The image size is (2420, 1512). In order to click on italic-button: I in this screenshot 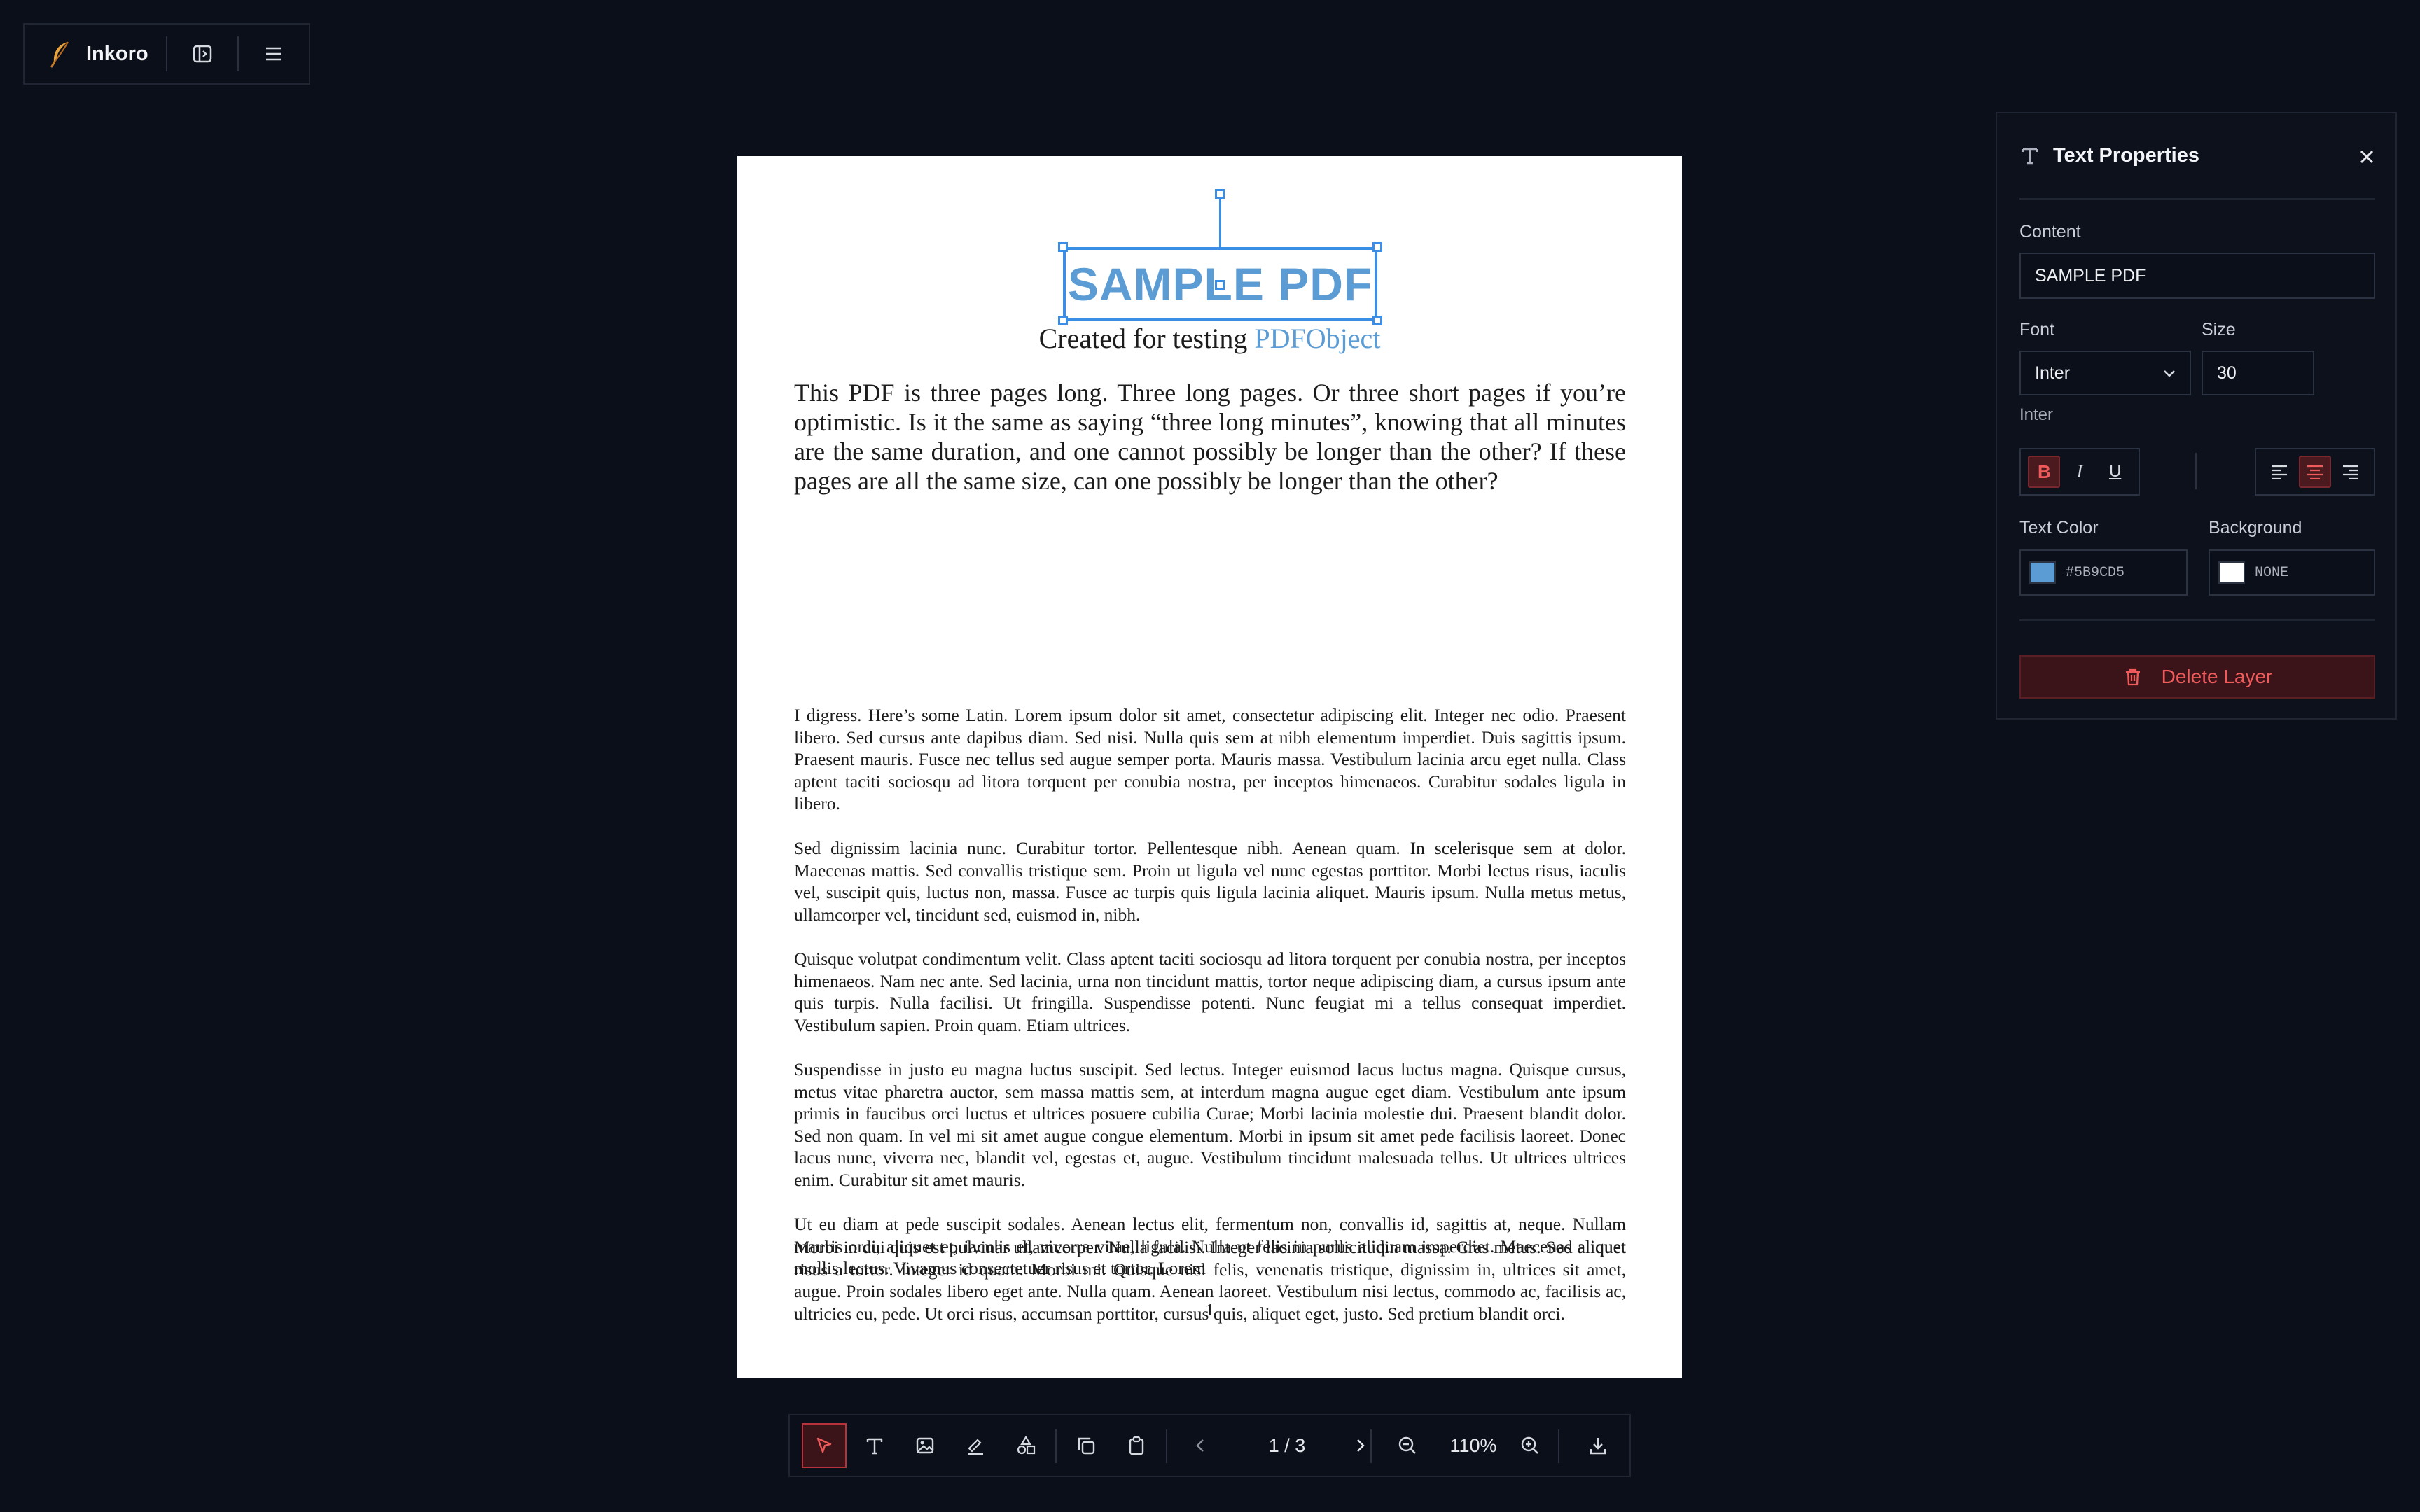, I will do `click(2080, 472)`.